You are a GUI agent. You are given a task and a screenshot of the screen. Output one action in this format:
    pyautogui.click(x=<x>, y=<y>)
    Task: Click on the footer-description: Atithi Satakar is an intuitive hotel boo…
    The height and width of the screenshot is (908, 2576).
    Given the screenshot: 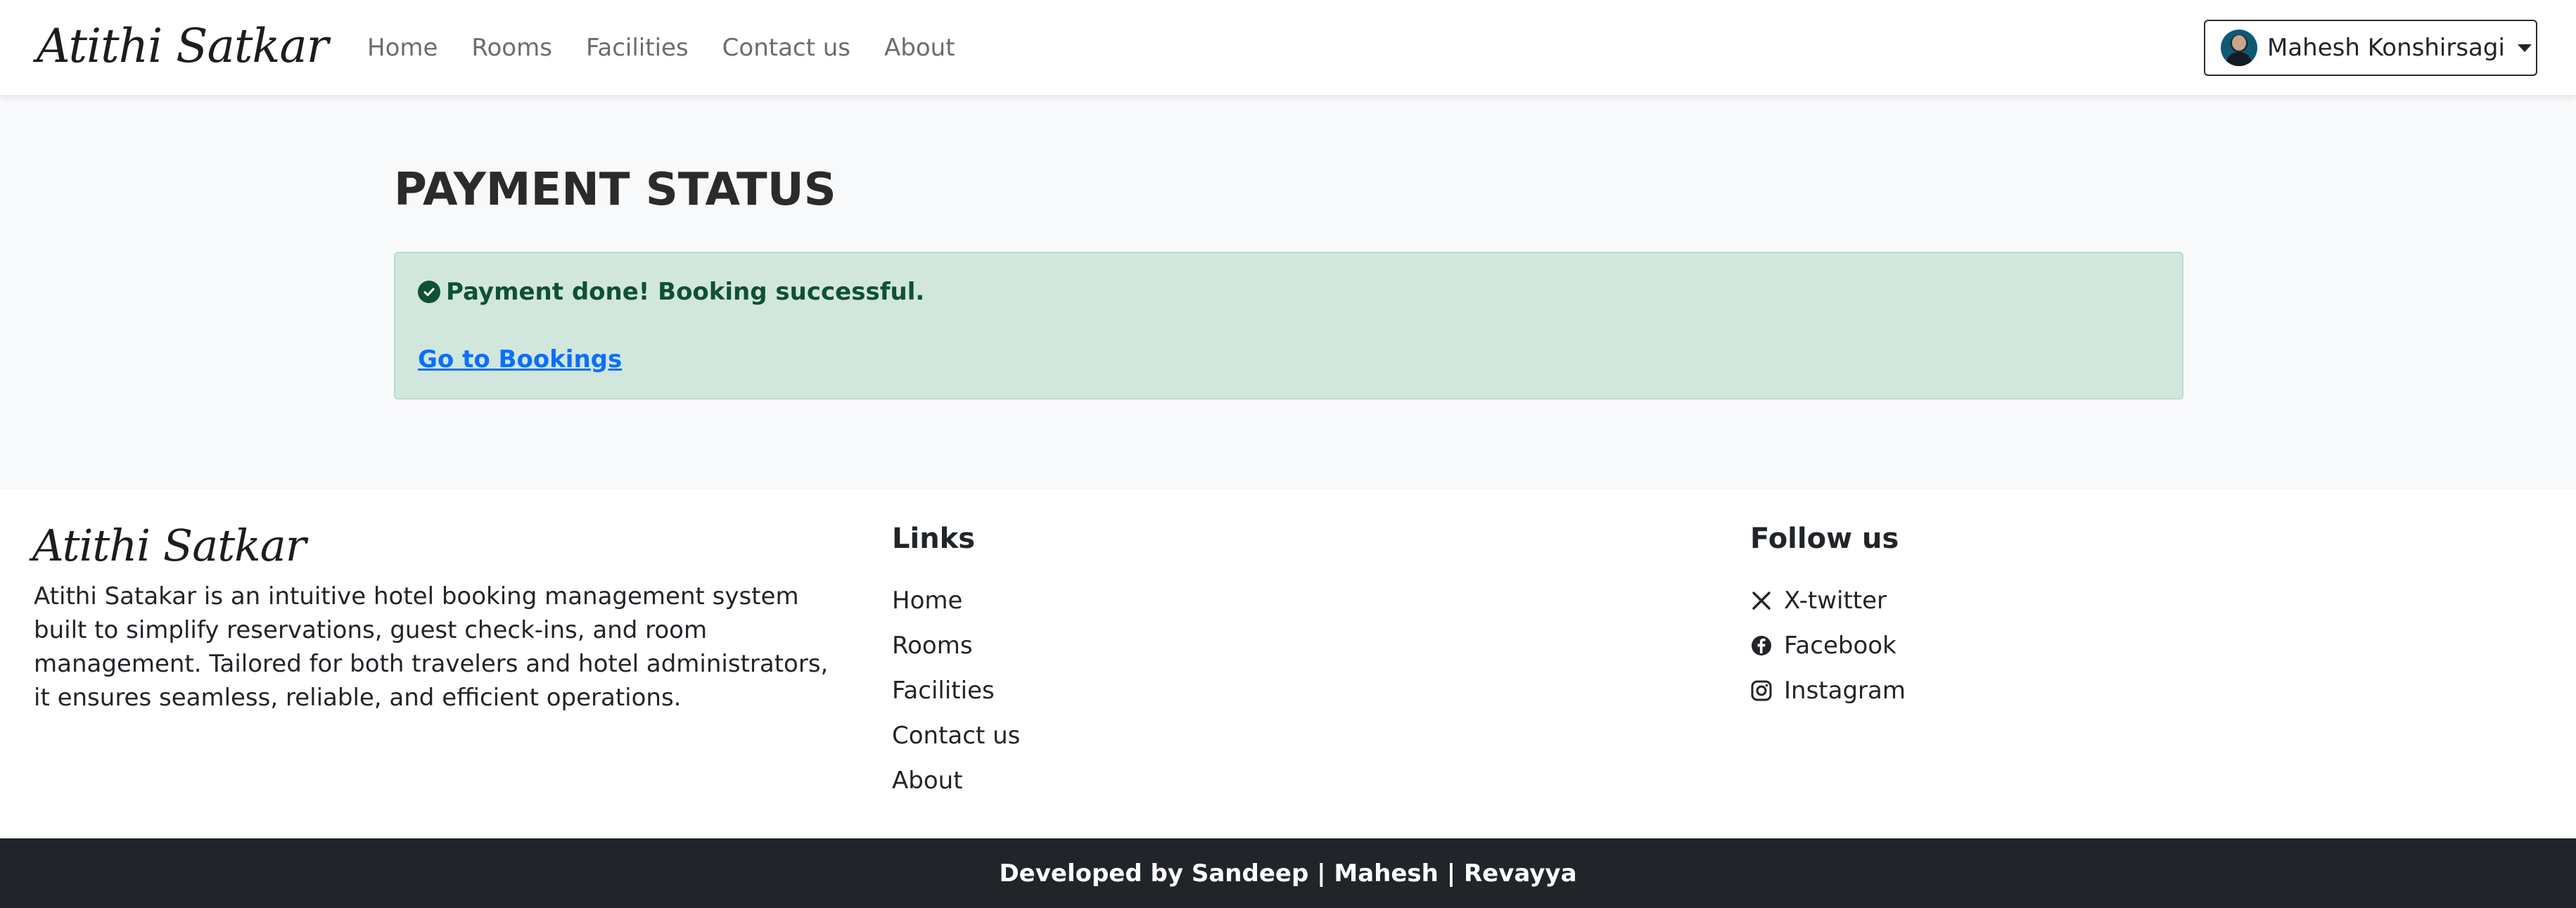 What is the action you would take?
    pyautogui.click(x=431, y=647)
    